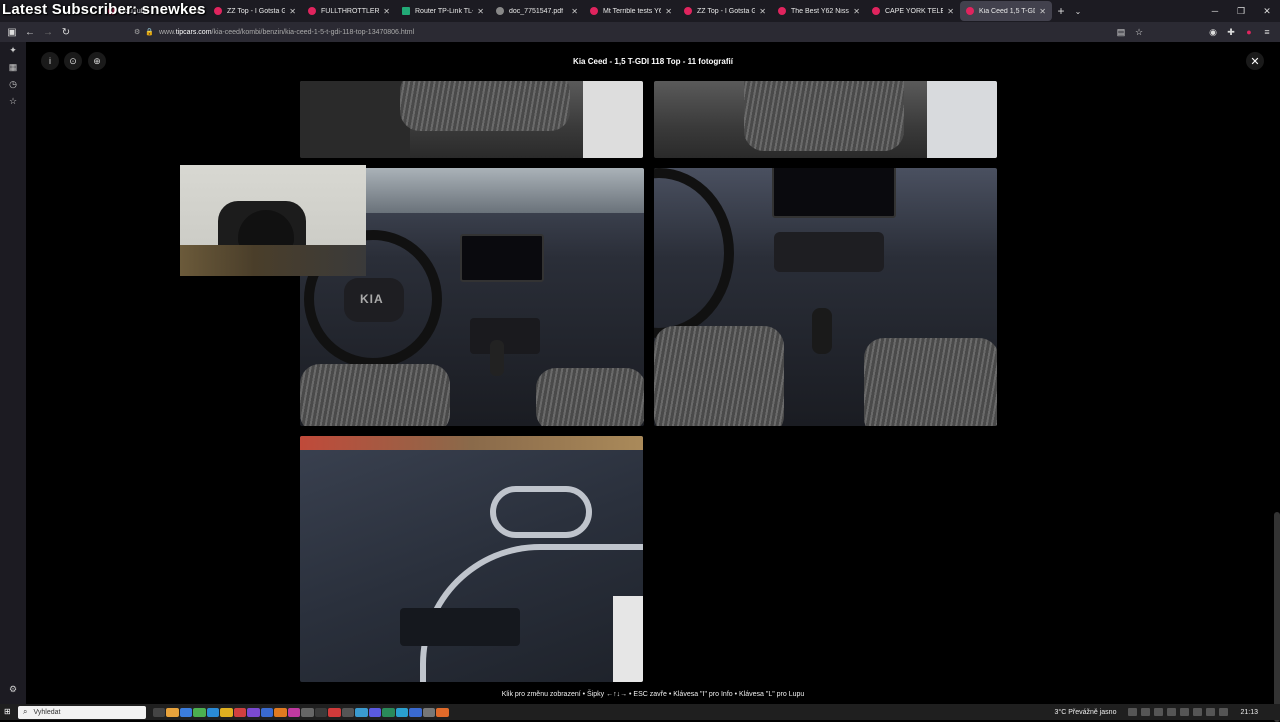 The height and width of the screenshot is (722, 1280). What do you see at coordinates (1086, 712) in the screenshot?
I see `weather-widget: 3°C Převážně jasno` at bounding box center [1086, 712].